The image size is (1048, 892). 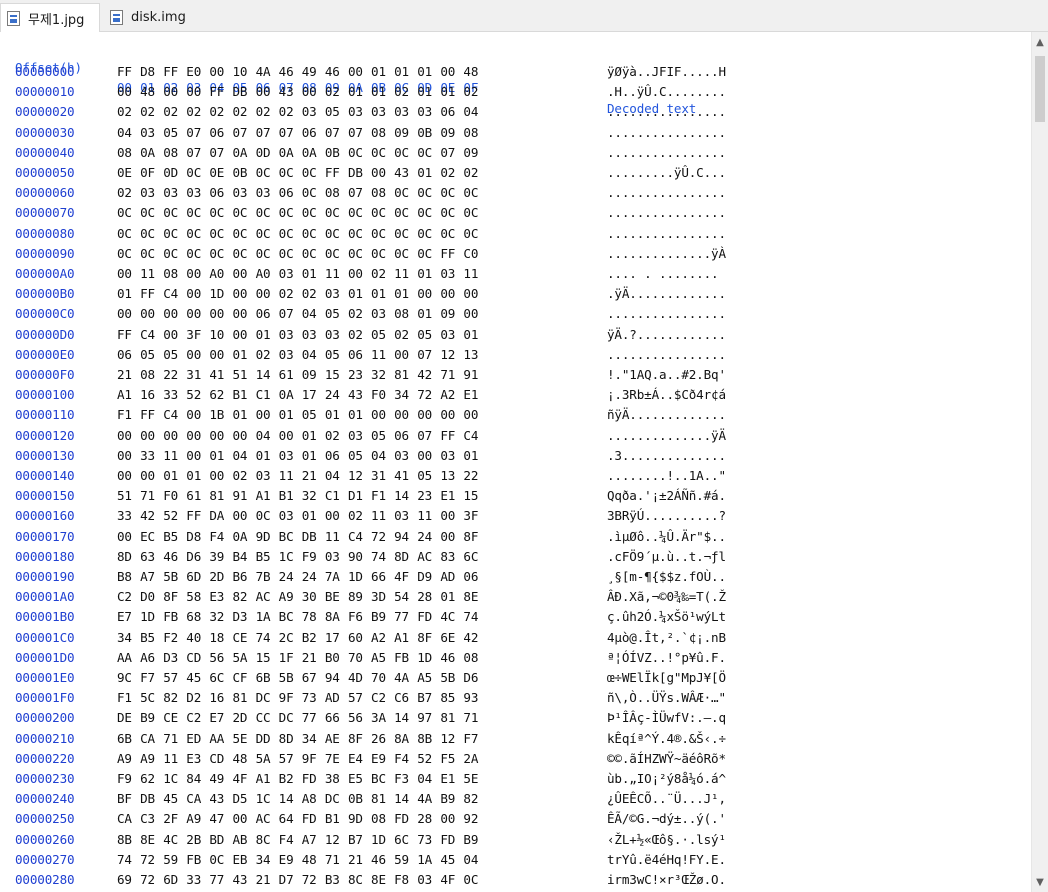 I want to click on row-decoded-text: irm3wC!×r³ŒŽø.O., so click(x=666, y=880).